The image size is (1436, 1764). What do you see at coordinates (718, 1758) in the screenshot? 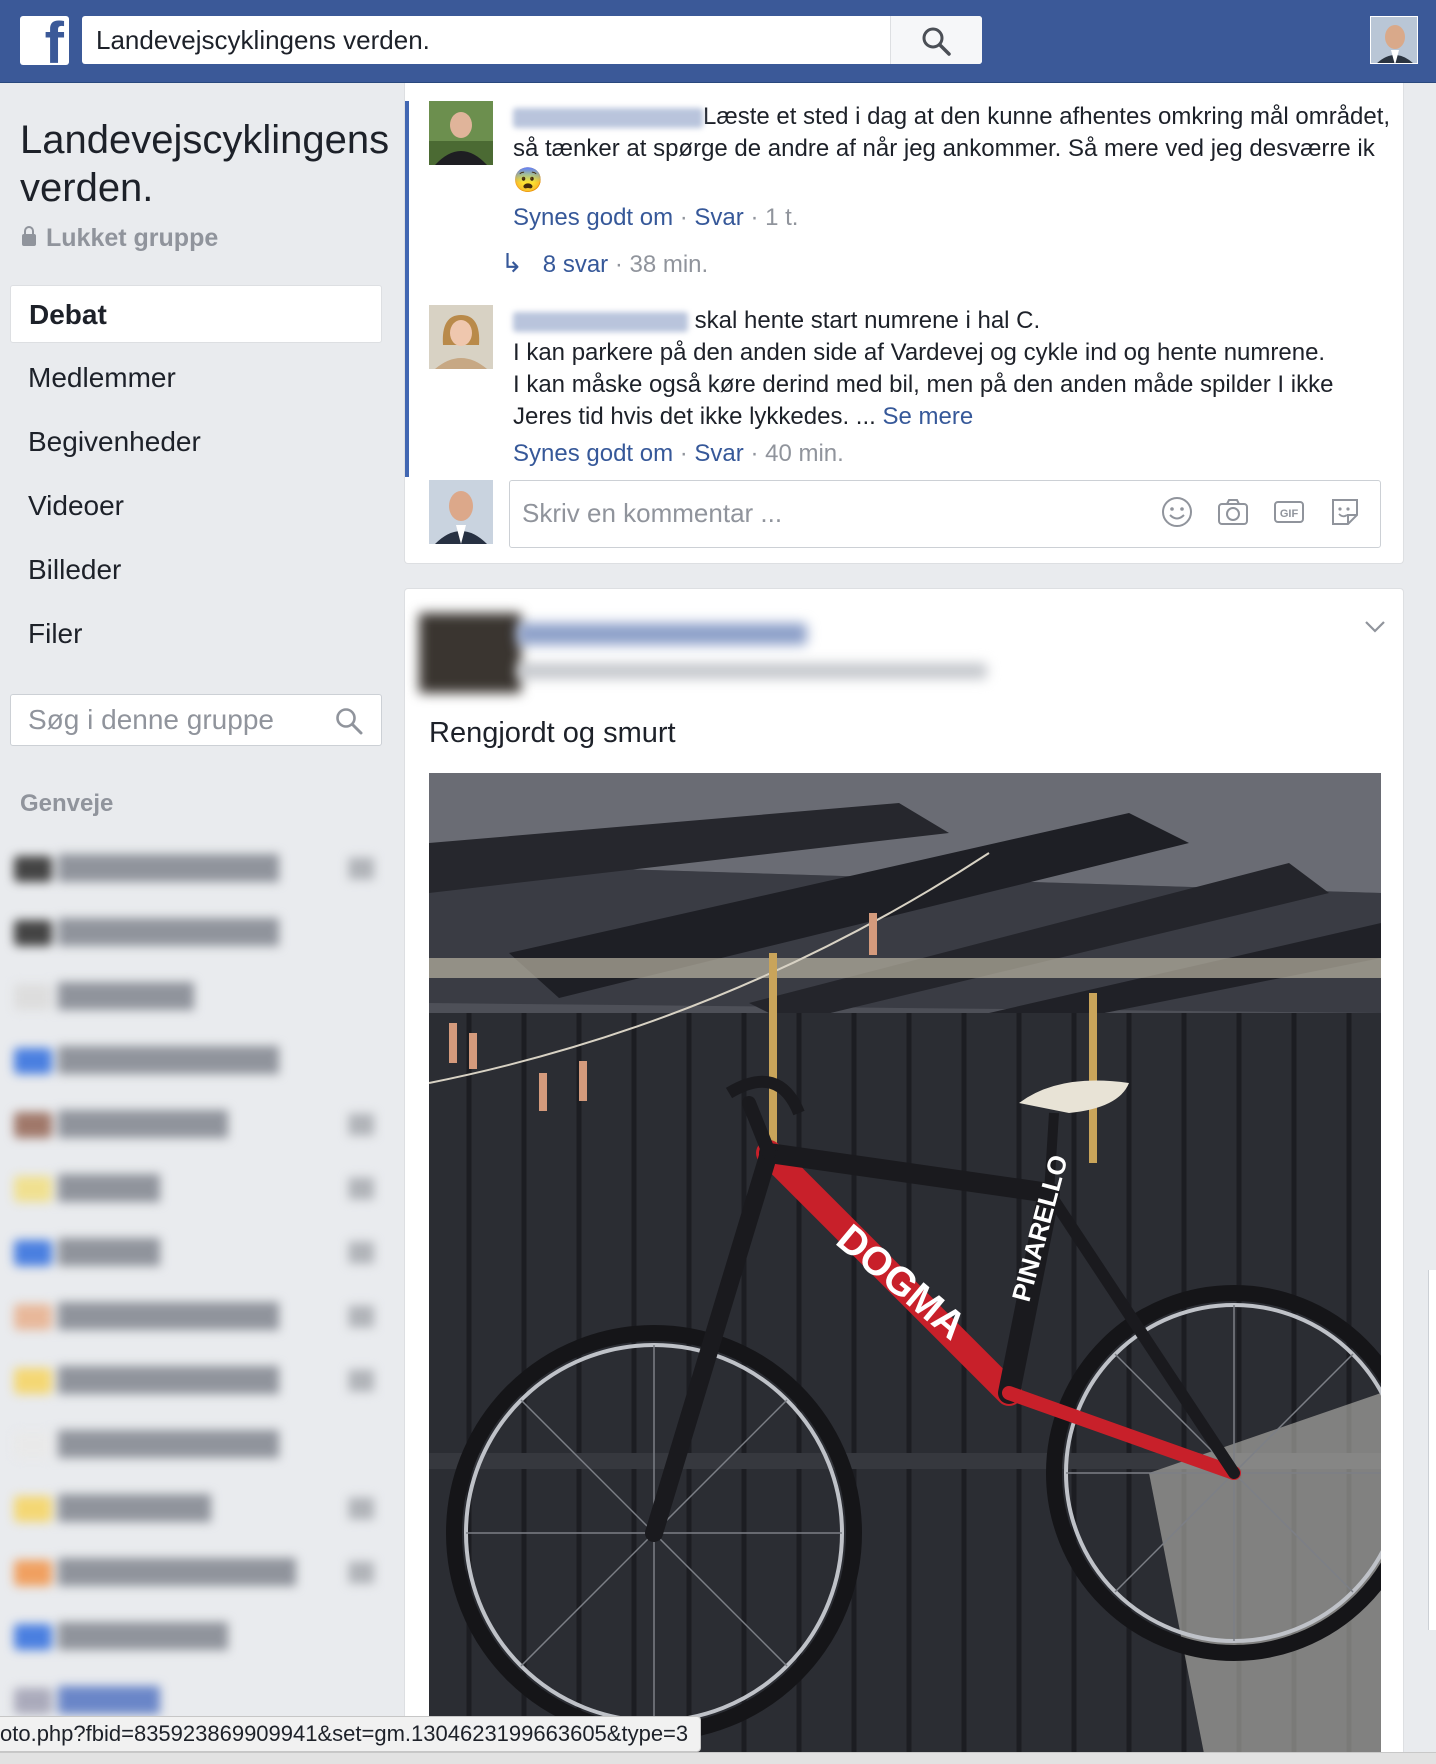
I see `window-bottom-strip` at bounding box center [718, 1758].